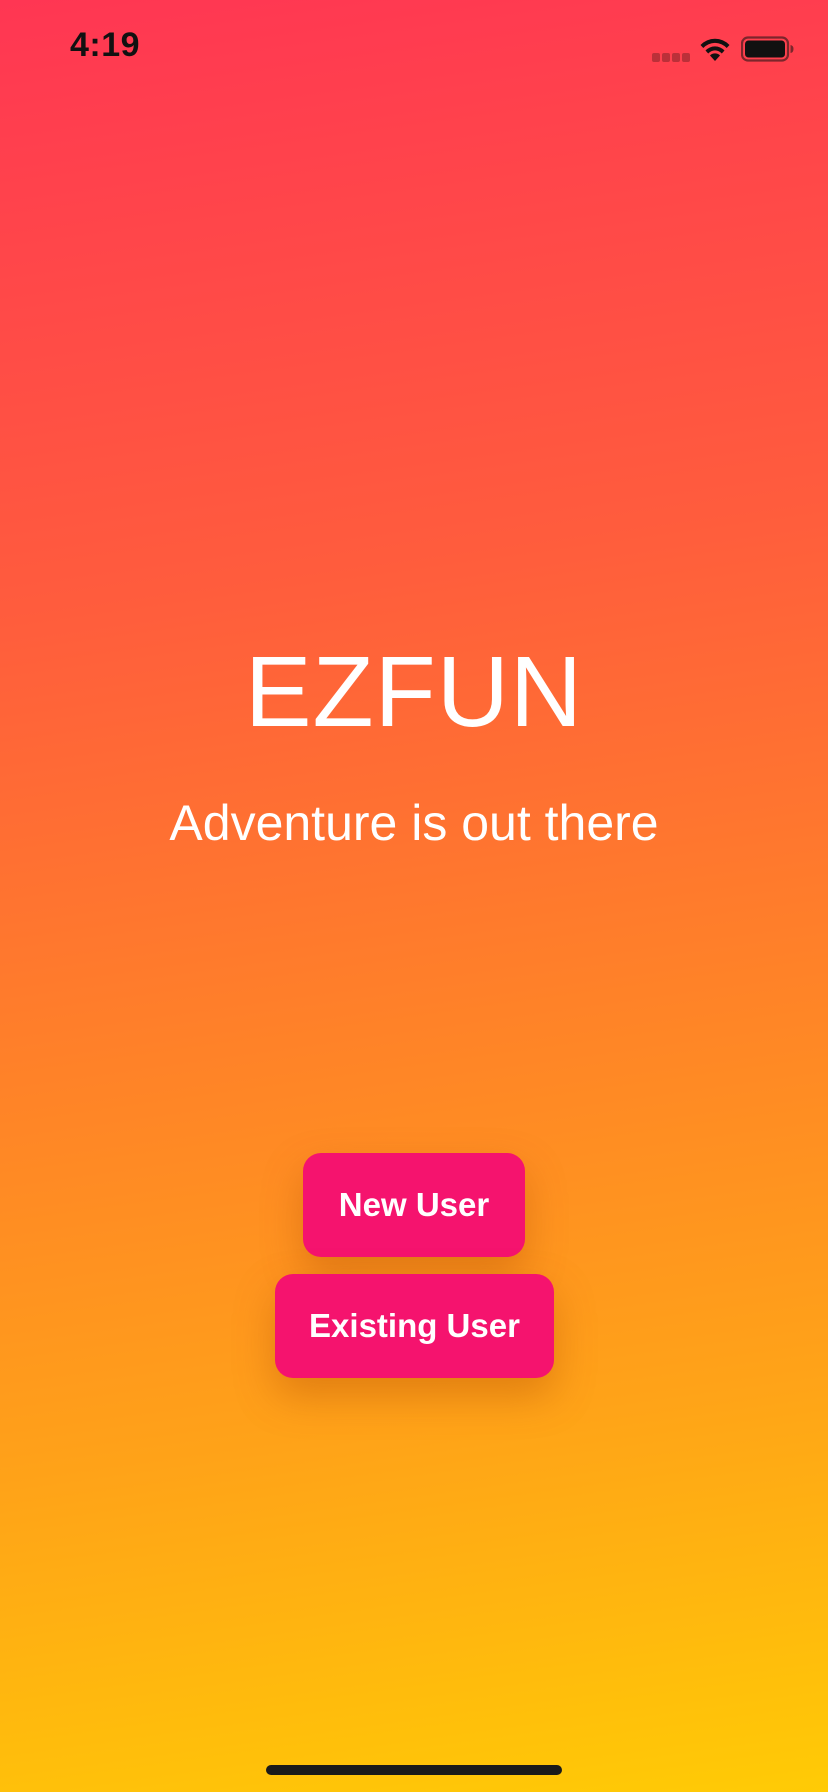 The image size is (828, 1792). What do you see at coordinates (414, 692) in the screenshot?
I see `app-title: EZFUN` at bounding box center [414, 692].